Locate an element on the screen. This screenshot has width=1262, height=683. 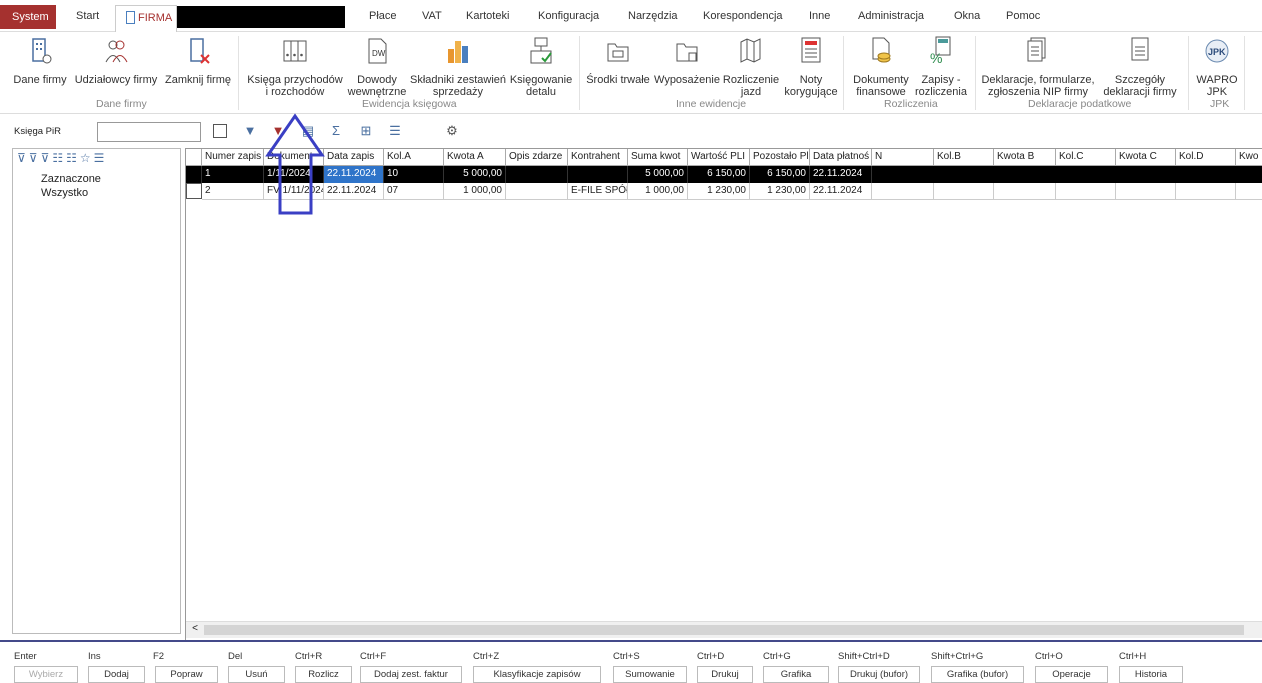
cell-numer: 1 is located at coordinates (233, 174).